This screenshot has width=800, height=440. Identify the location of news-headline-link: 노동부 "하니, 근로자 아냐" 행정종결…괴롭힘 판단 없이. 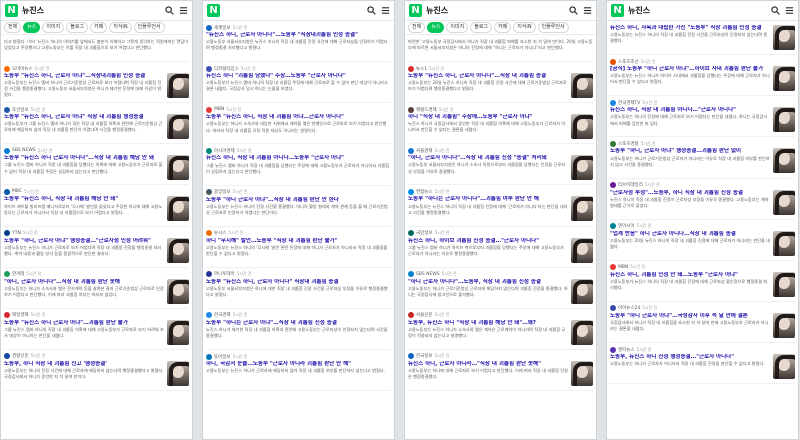
(690, 151).